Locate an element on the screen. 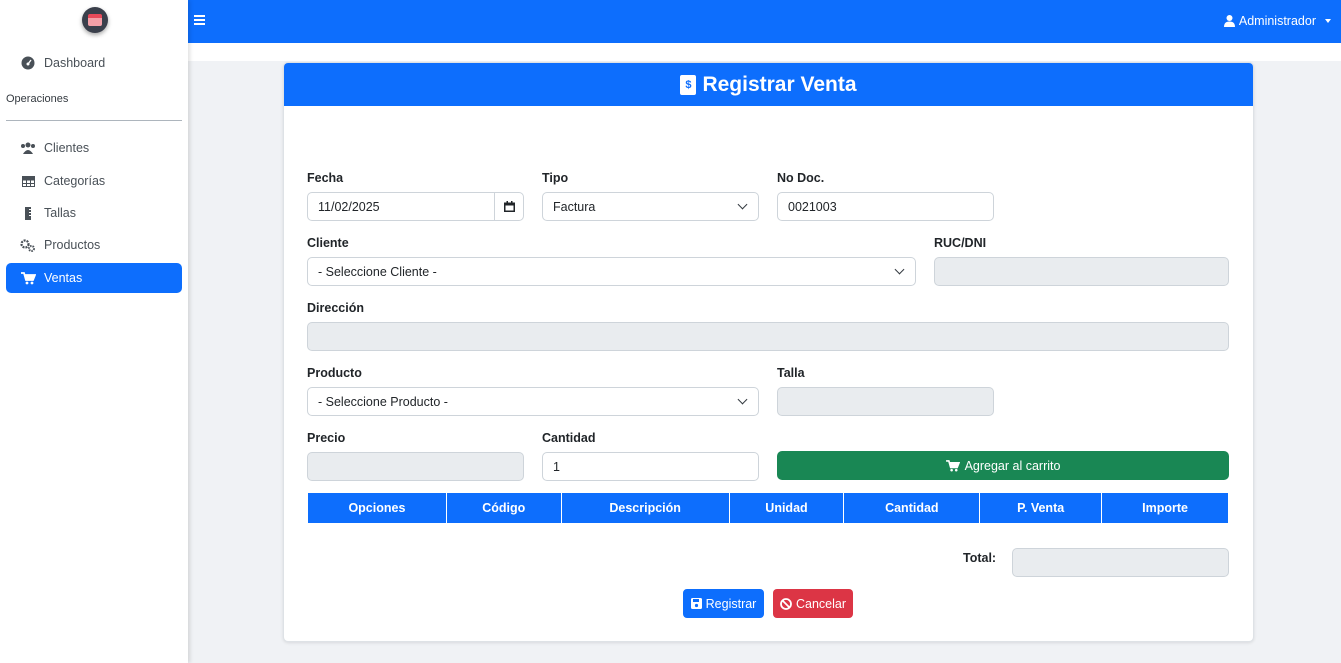 The image size is (1341, 663). total-label: Total: is located at coordinates (980, 558).